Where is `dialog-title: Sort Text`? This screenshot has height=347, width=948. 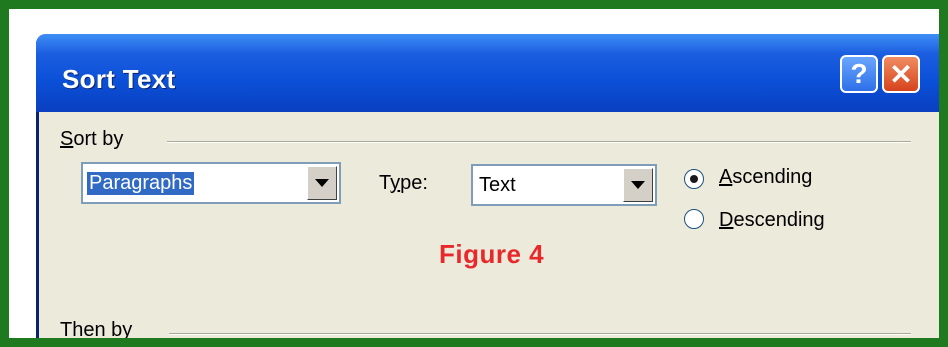 dialog-title: Sort Text is located at coordinates (119, 79).